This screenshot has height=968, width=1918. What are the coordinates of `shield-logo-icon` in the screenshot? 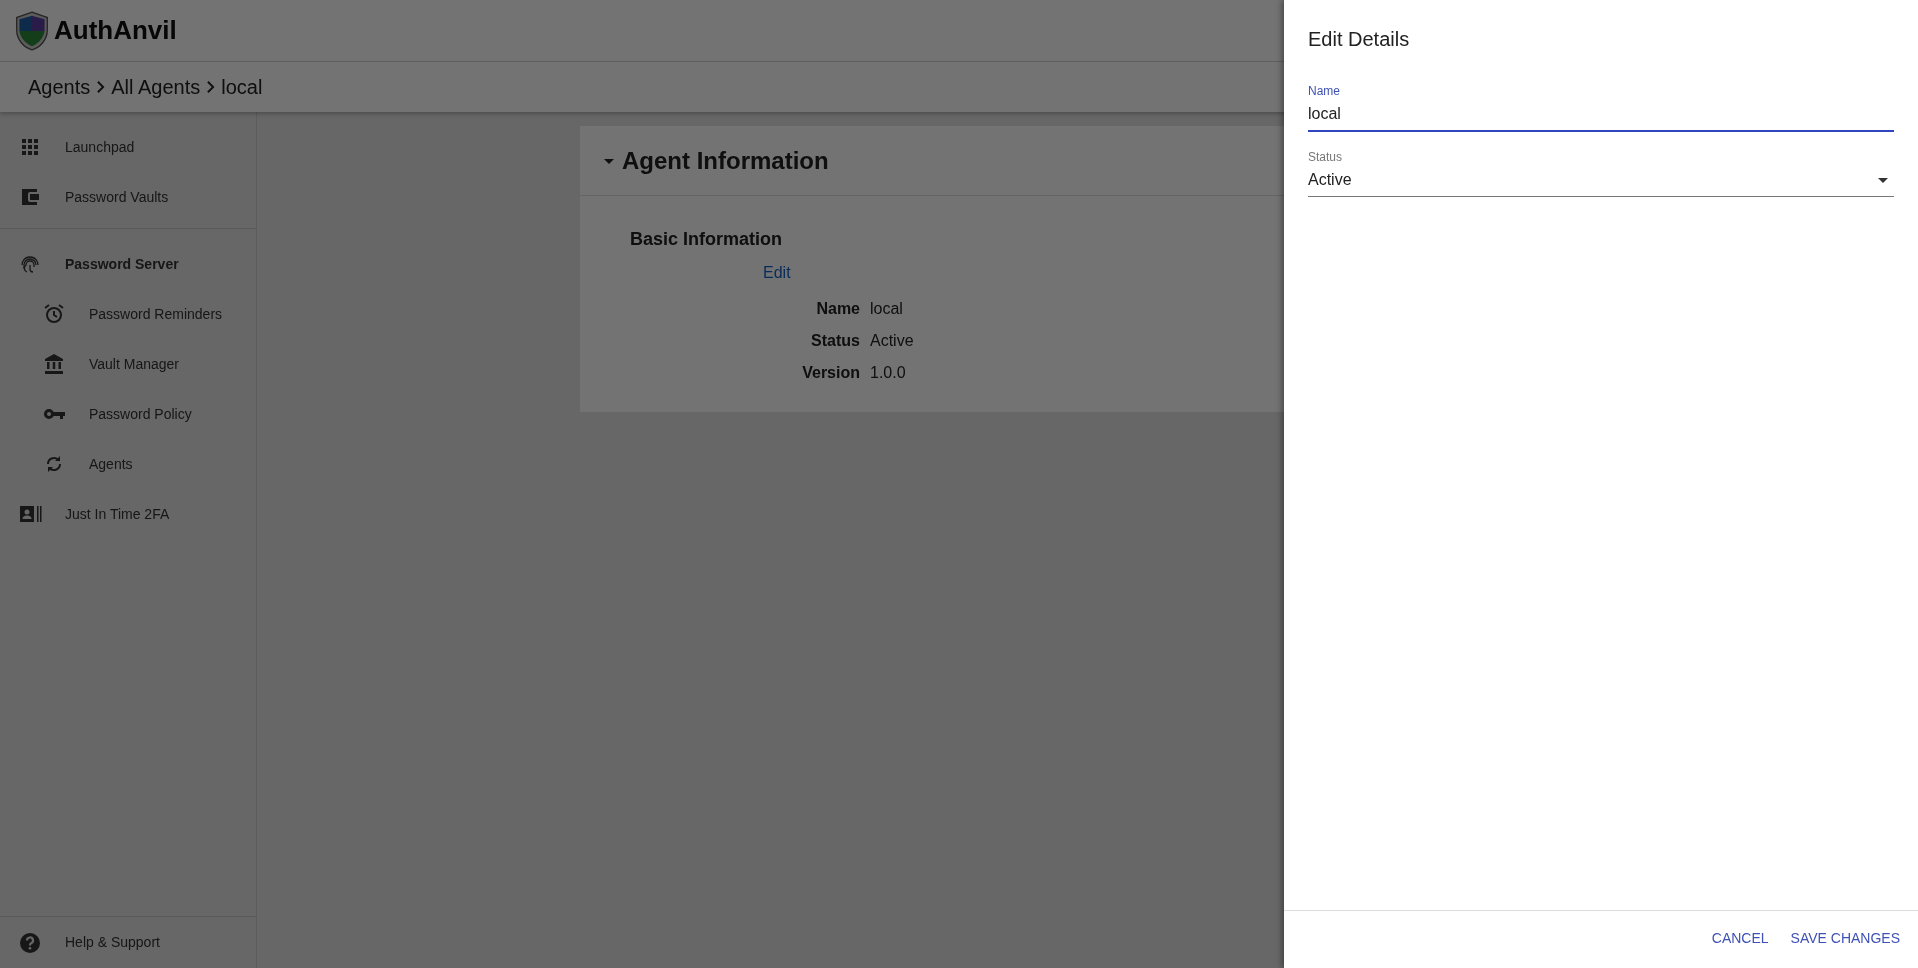 It's located at (32, 30).